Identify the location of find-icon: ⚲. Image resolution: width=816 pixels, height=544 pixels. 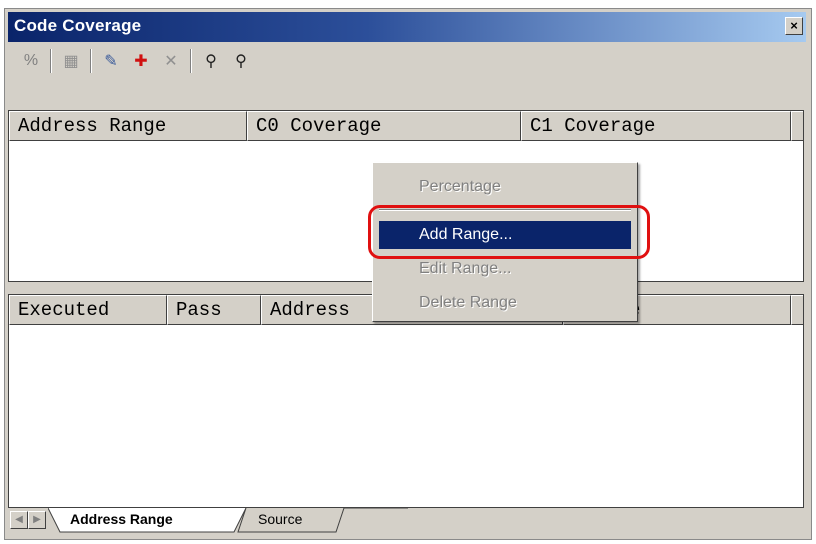
(211, 61).